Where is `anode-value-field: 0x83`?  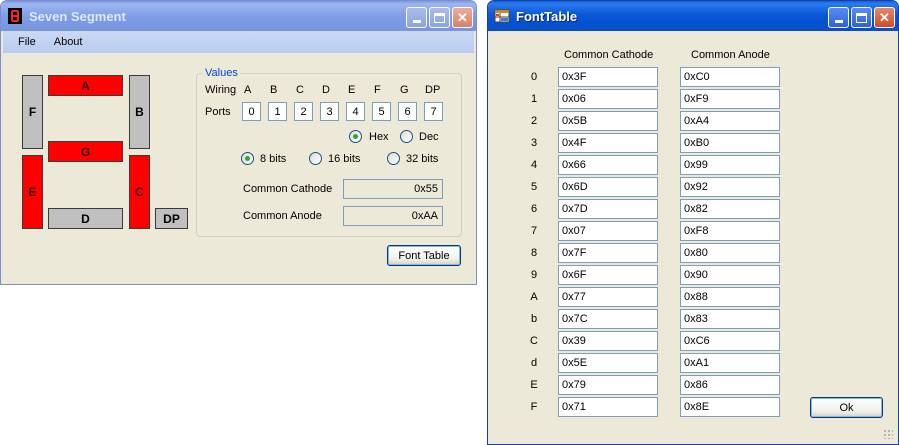 anode-value-field: 0x83 is located at coordinates (730, 319).